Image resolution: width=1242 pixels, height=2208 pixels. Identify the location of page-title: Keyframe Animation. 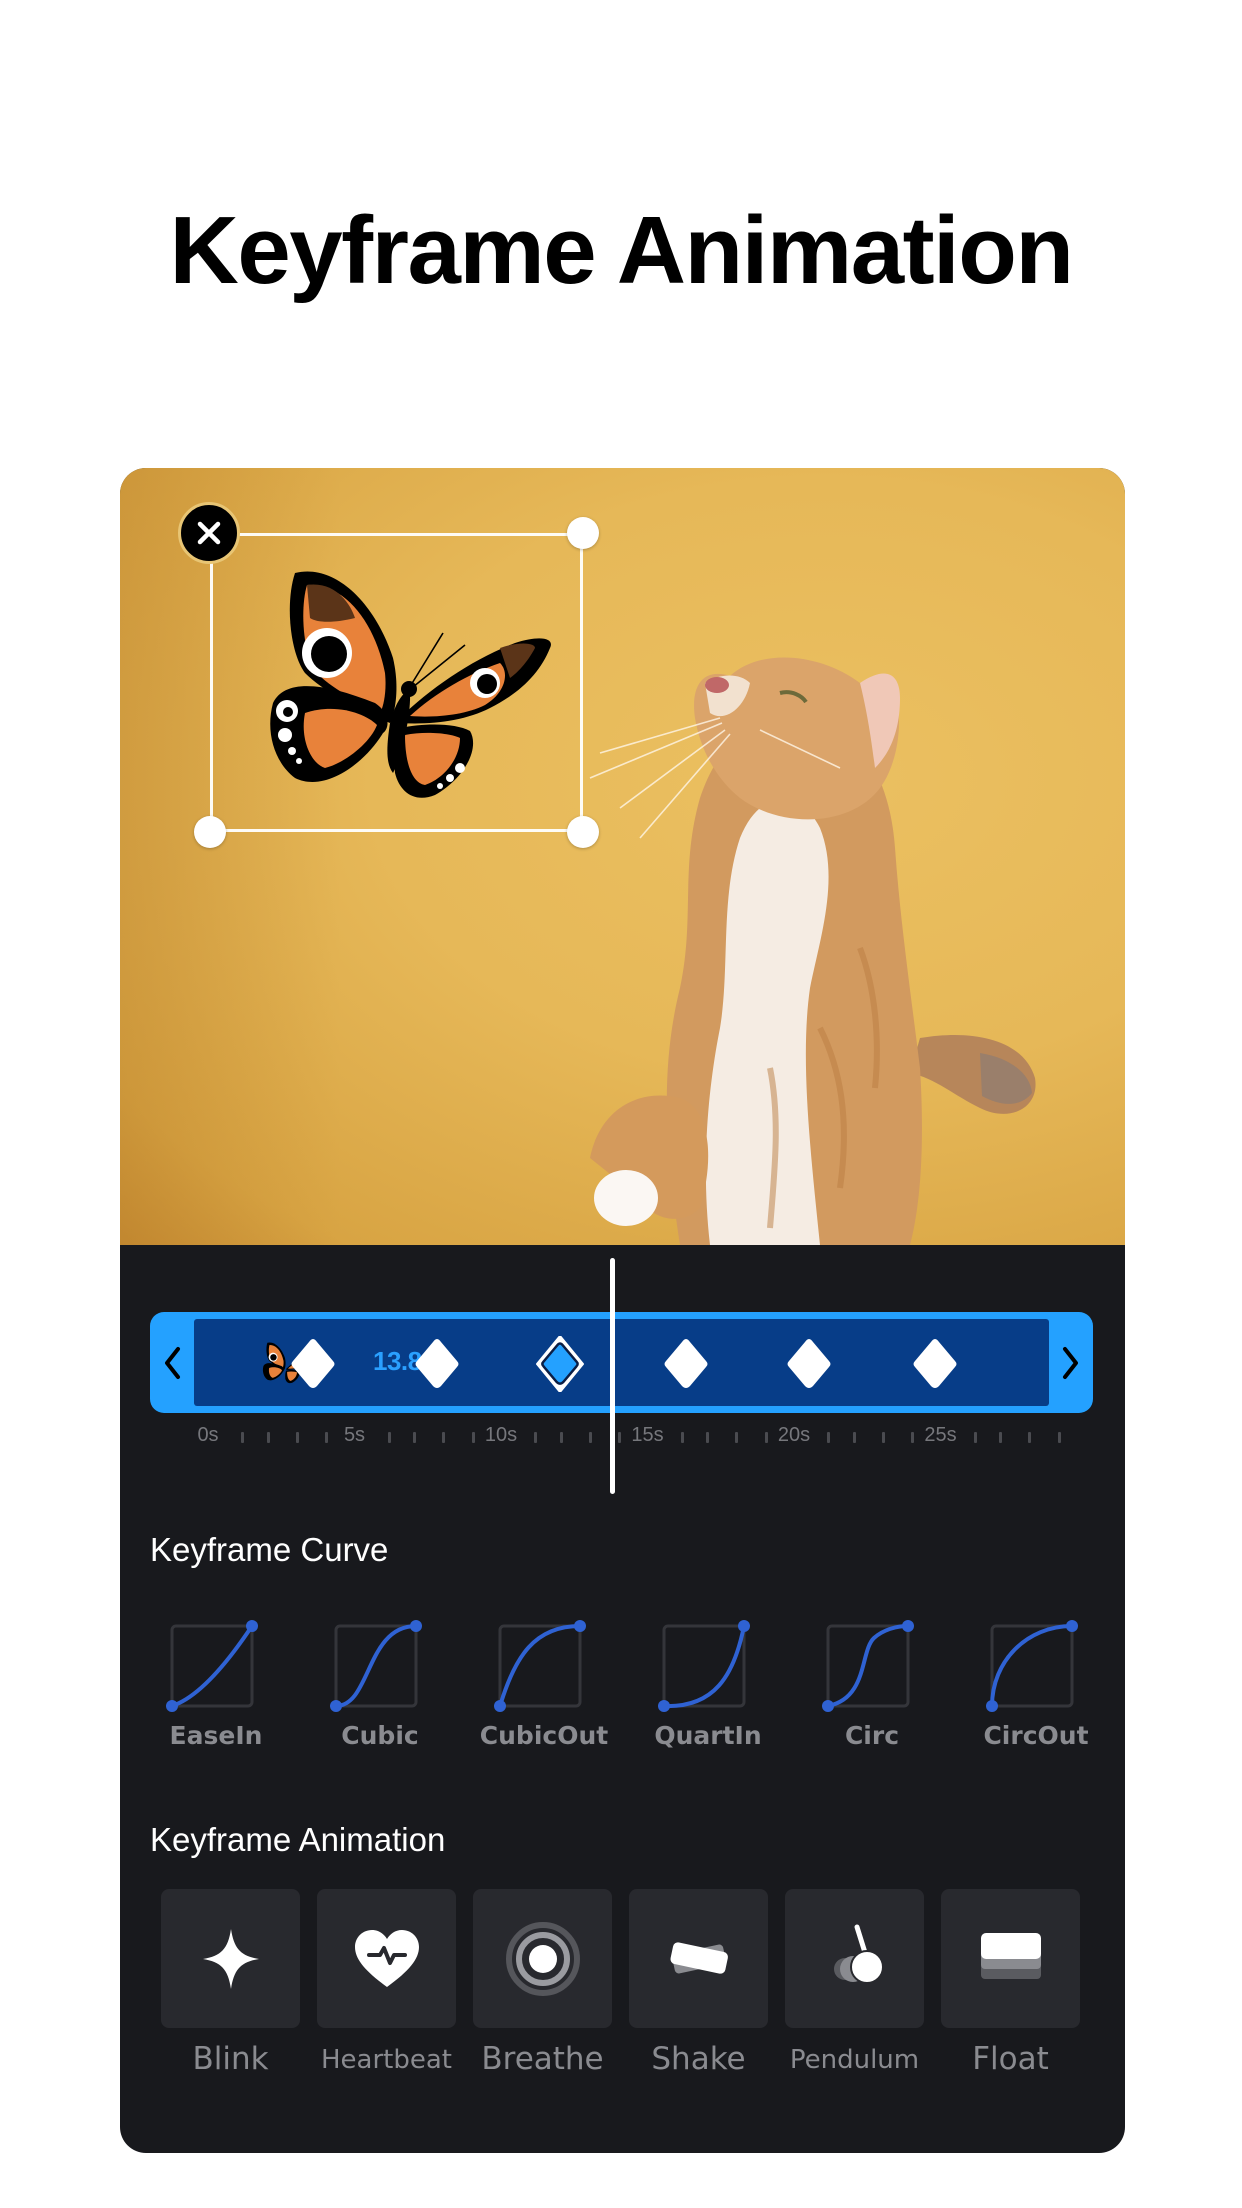
(622, 250).